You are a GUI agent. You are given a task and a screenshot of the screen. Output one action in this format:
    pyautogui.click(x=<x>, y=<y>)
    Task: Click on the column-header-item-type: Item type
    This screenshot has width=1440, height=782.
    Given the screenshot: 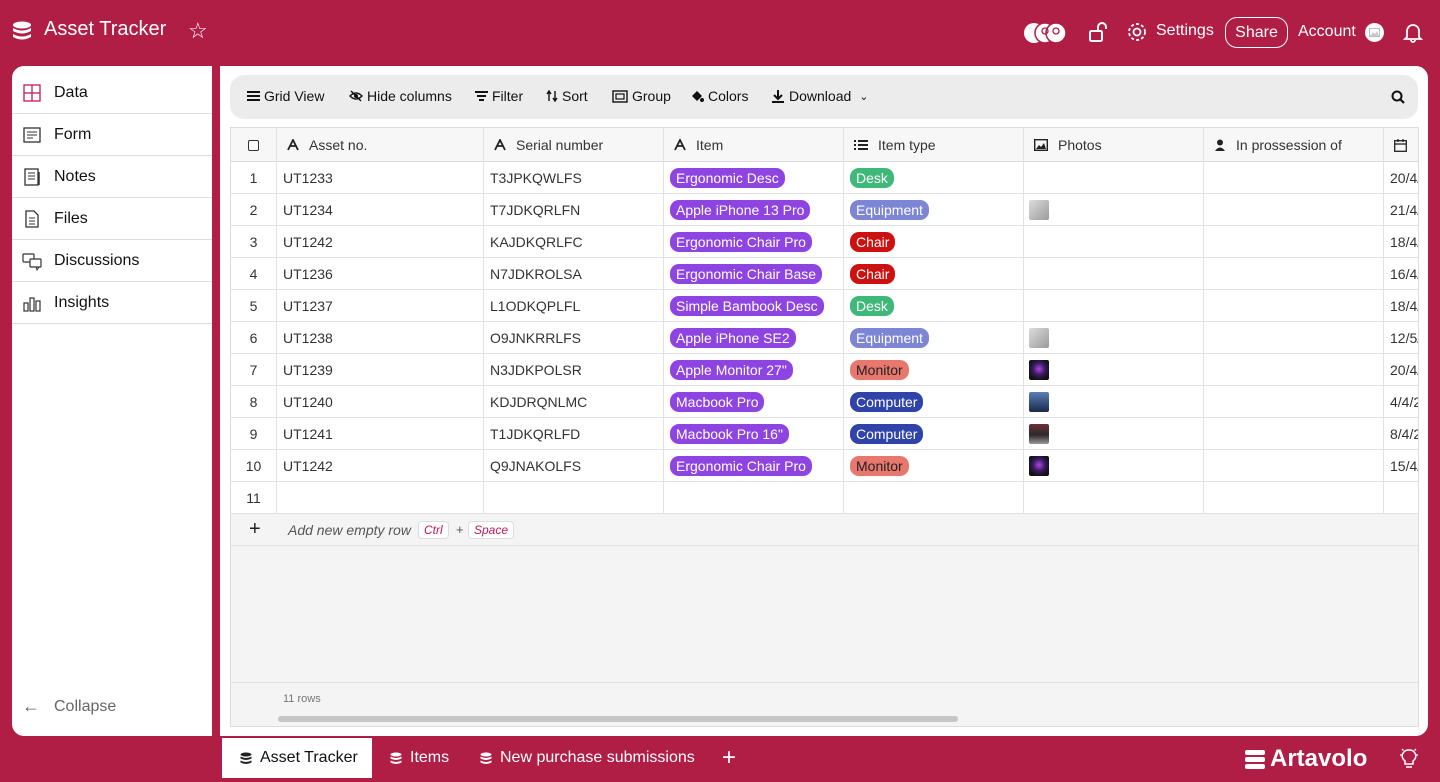 What is the action you would take?
    pyautogui.click(x=934, y=145)
    